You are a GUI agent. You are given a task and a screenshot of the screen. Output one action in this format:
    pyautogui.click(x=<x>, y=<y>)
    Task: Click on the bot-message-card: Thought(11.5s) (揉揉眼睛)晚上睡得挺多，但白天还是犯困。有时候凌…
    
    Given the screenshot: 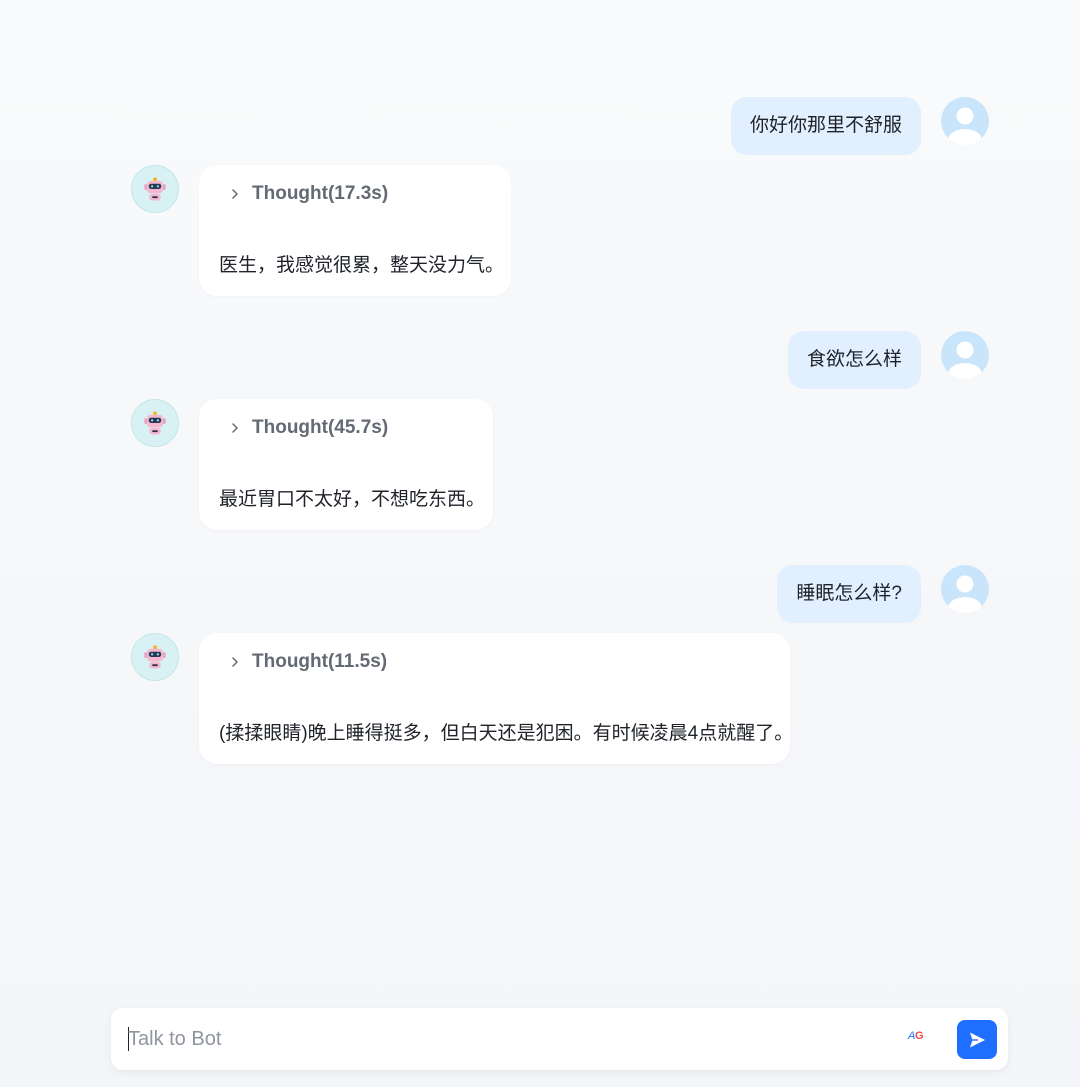 What is the action you would take?
    pyautogui.click(x=496, y=698)
    